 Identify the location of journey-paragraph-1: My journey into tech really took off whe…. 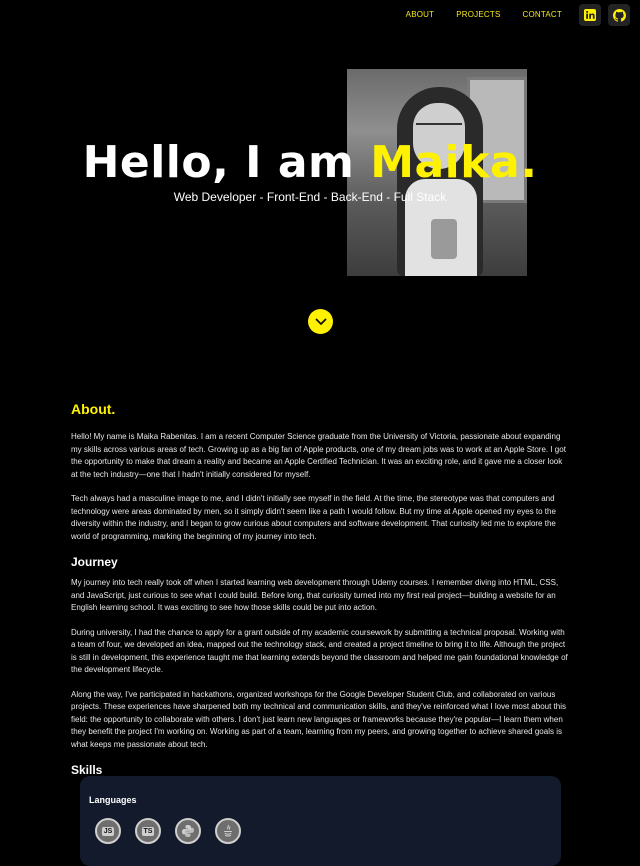
(315, 595).